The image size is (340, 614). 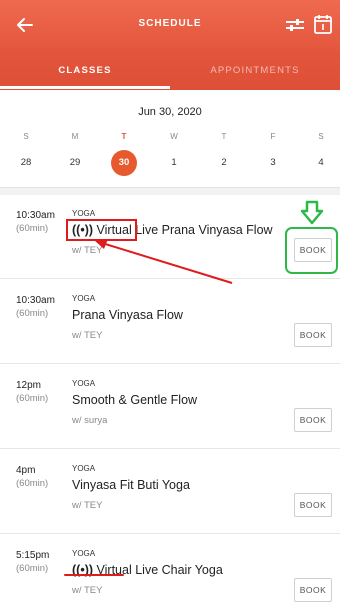 What do you see at coordinates (26, 162) in the screenshot?
I see `day-number: 28` at bounding box center [26, 162].